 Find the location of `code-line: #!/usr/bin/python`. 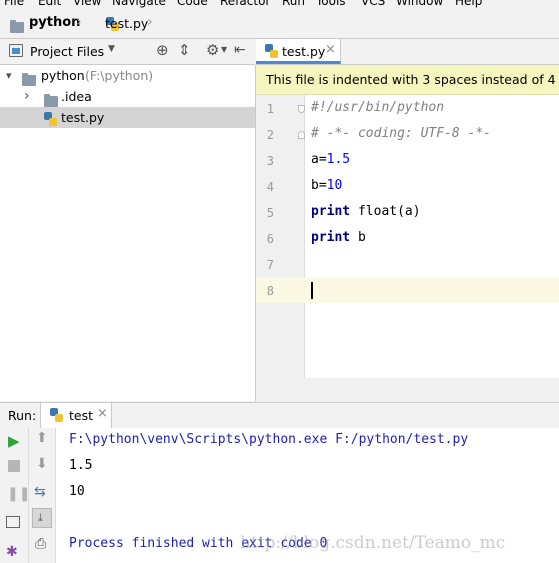

code-line: #!/usr/bin/python is located at coordinates (377, 107).